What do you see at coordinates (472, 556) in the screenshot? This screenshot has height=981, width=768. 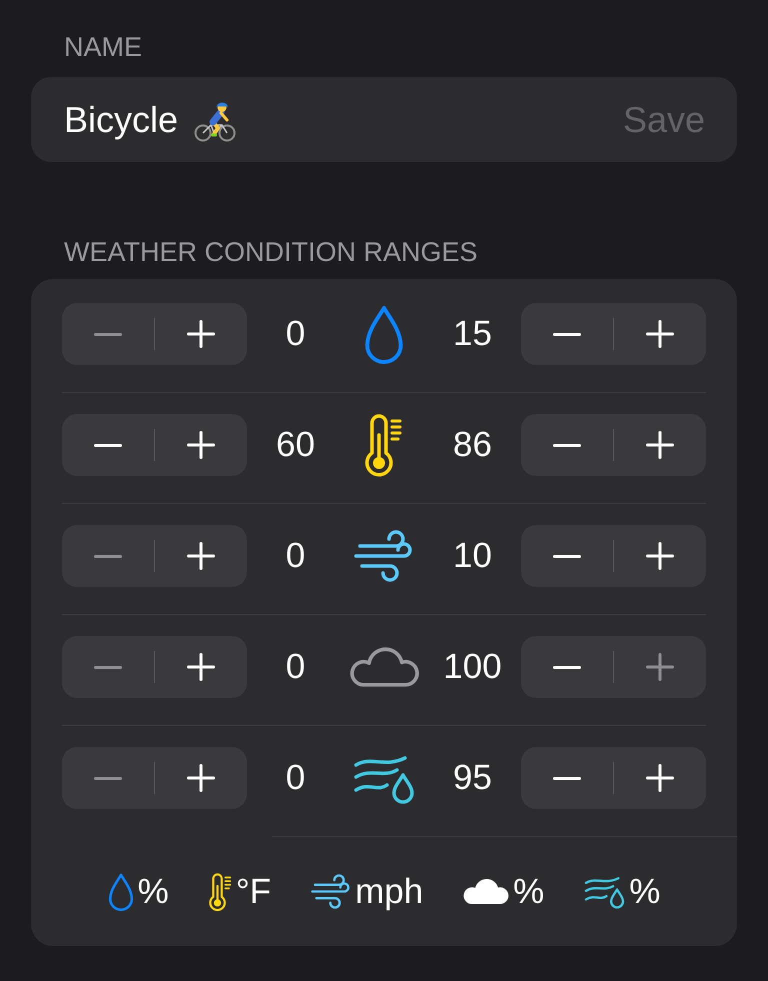 I see `max-value: 10` at bounding box center [472, 556].